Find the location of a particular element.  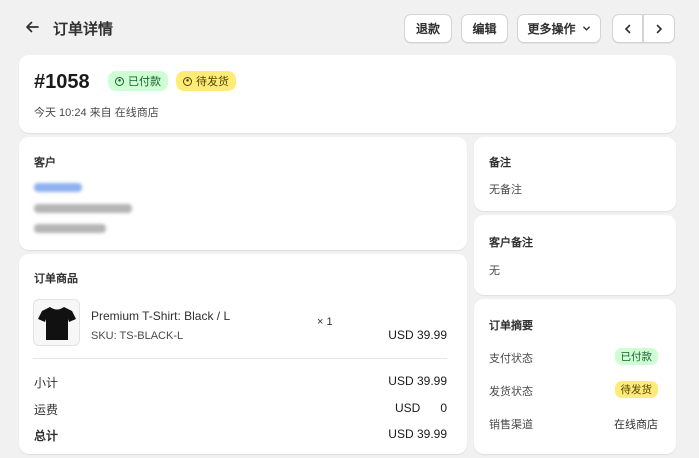

subtotal-value: USD 39.99 is located at coordinates (417, 381).